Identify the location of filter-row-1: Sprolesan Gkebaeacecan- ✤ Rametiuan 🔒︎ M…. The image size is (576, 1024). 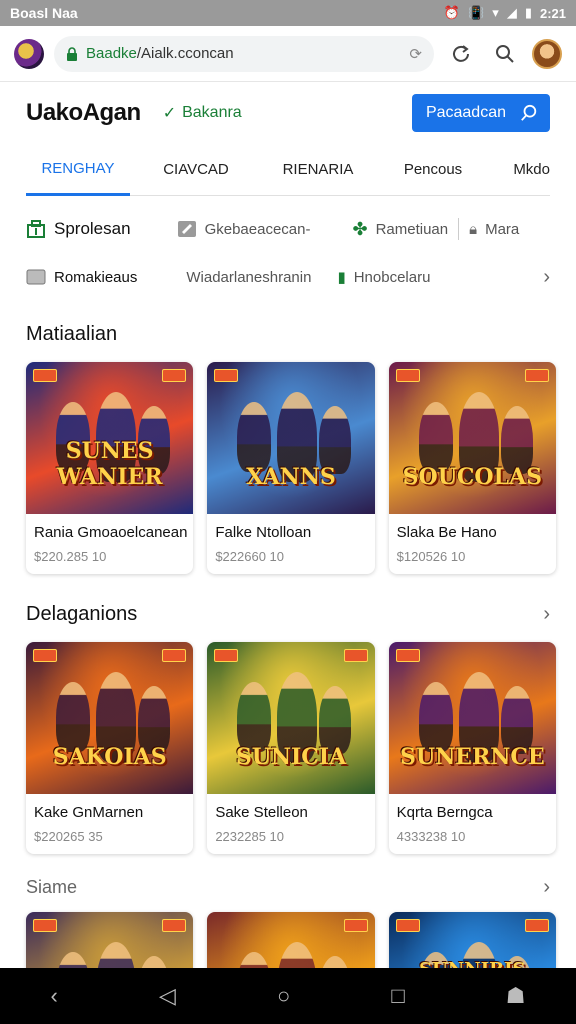
(288, 229).